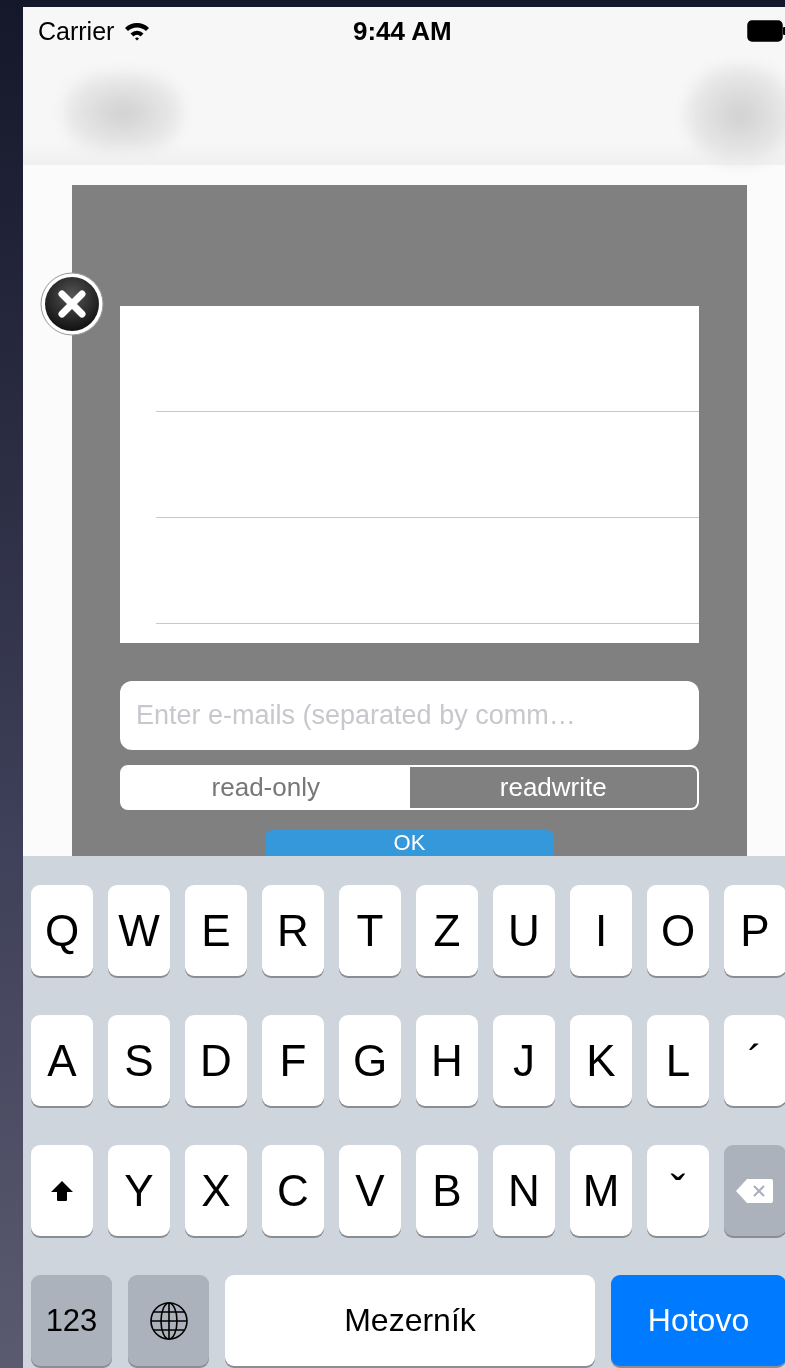 The height and width of the screenshot is (1368, 785). I want to click on letter-key: I, so click(601, 930).